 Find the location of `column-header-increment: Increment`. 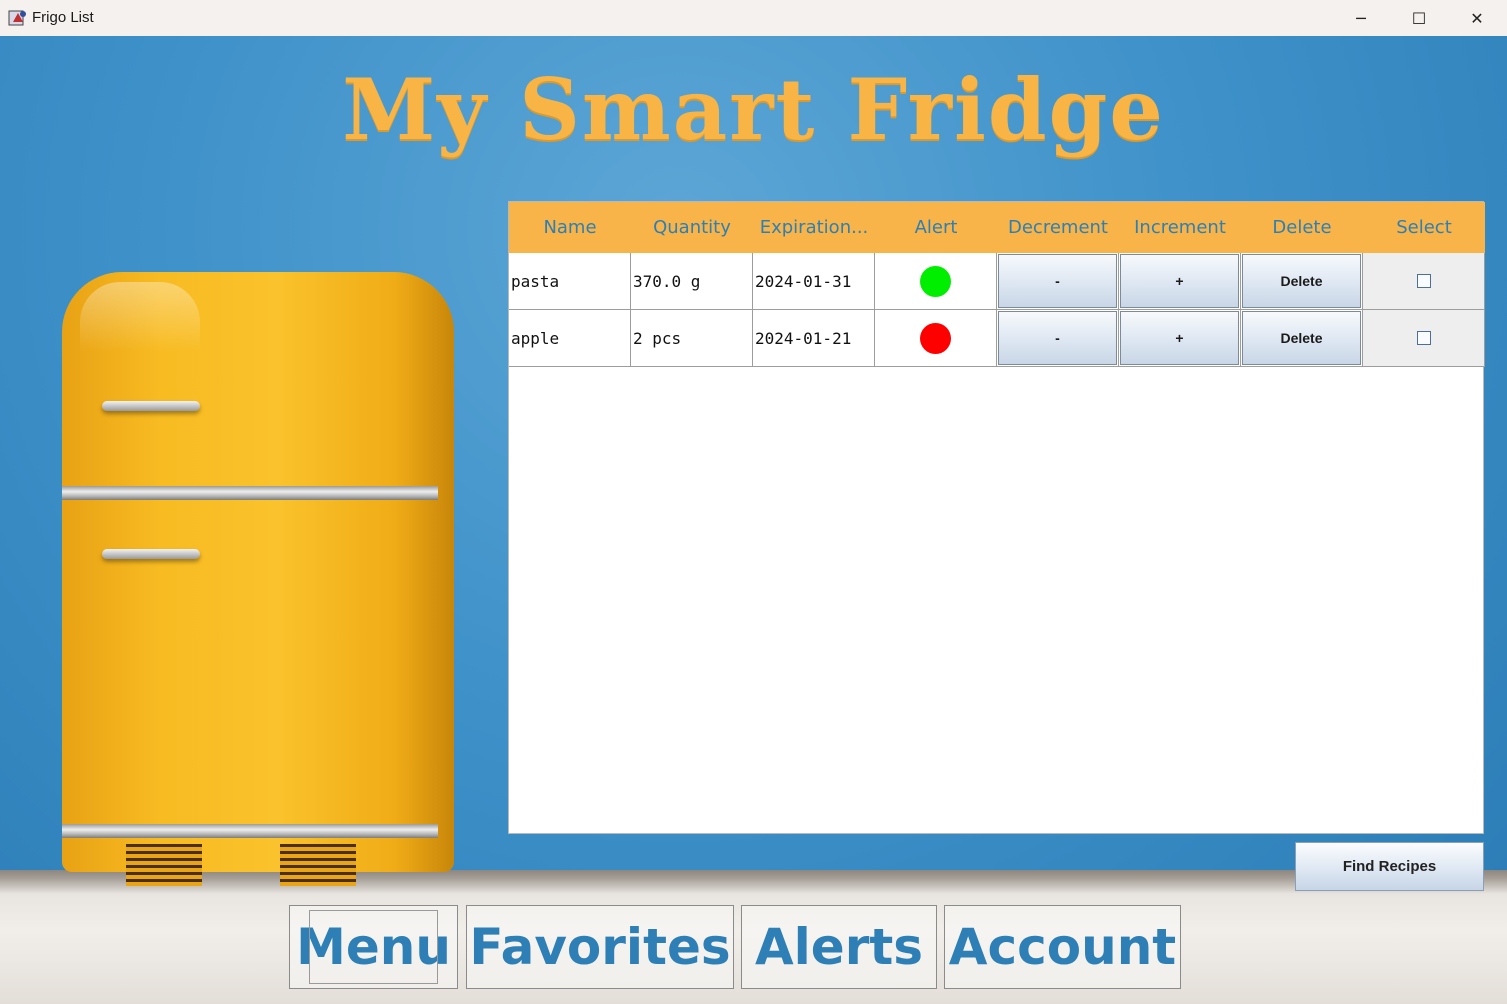

column-header-increment: Increment is located at coordinates (1180, 227).